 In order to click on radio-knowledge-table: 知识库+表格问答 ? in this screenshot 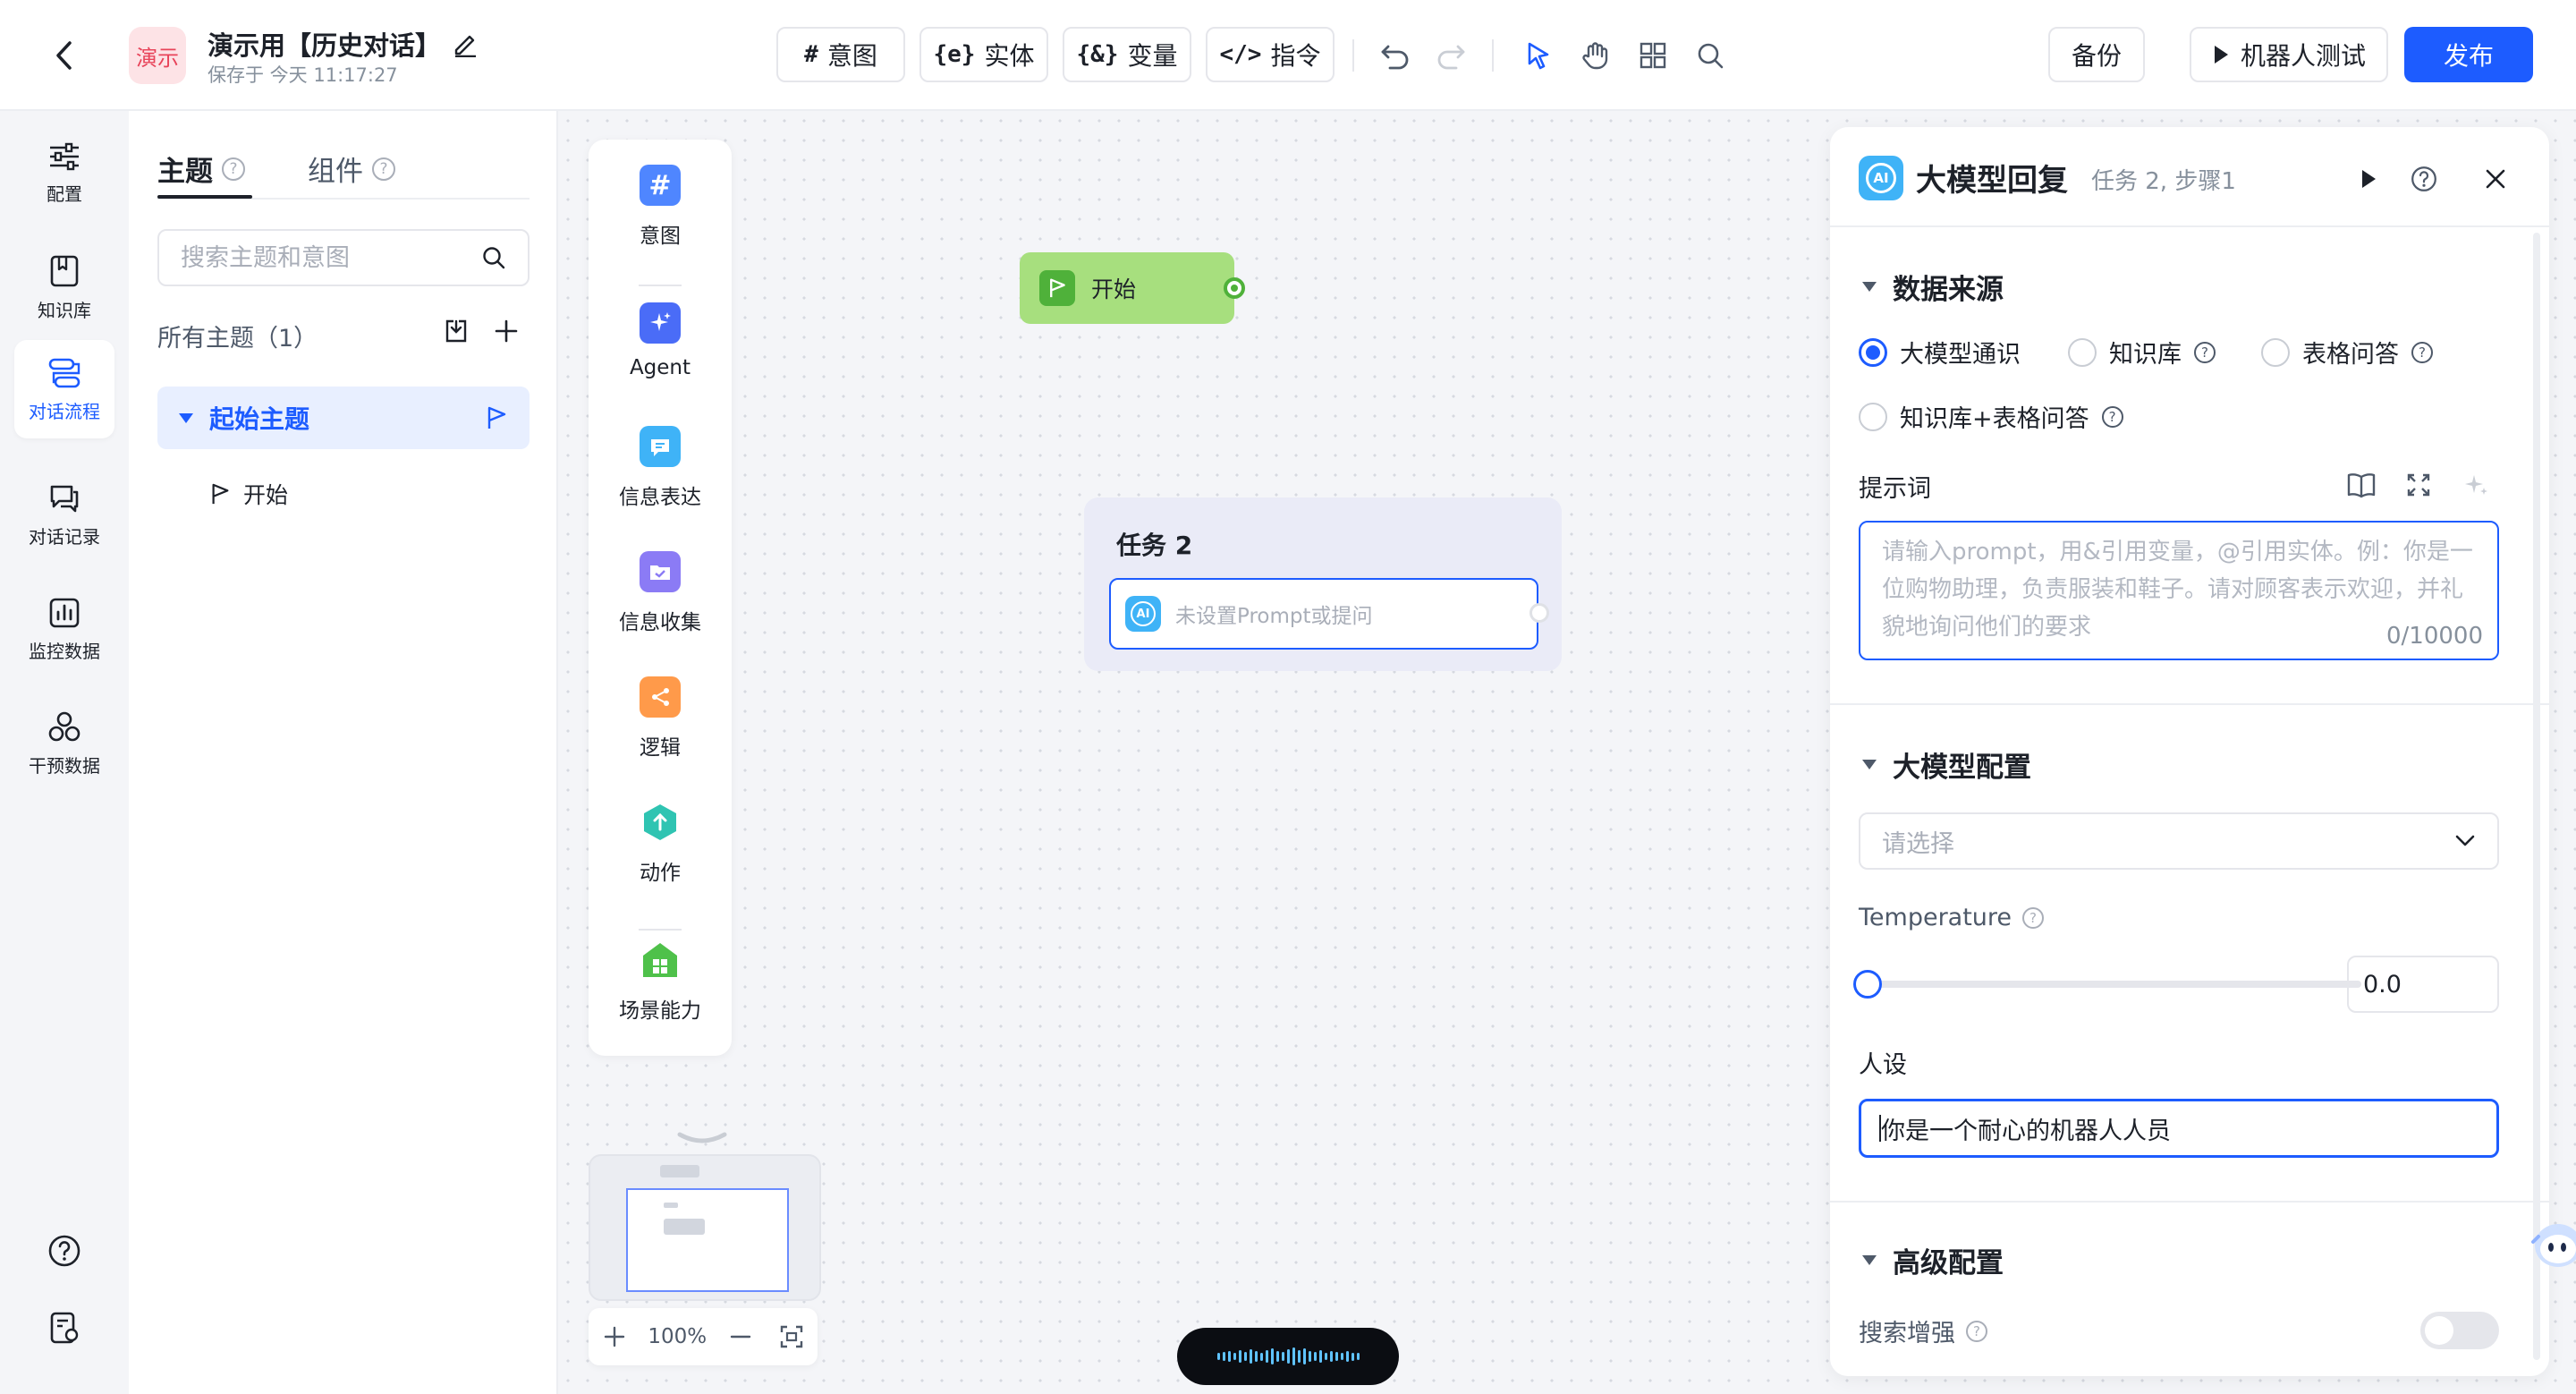, I will do `click(1991, 416)`.